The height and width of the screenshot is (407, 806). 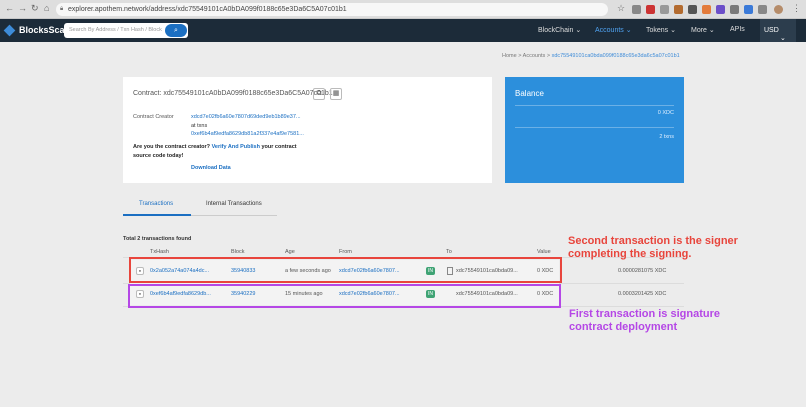 What do you see at coordinates (703, 30) in the screenshot?
I see `nav-more: More ⌄` at bounding box center [703, 30].